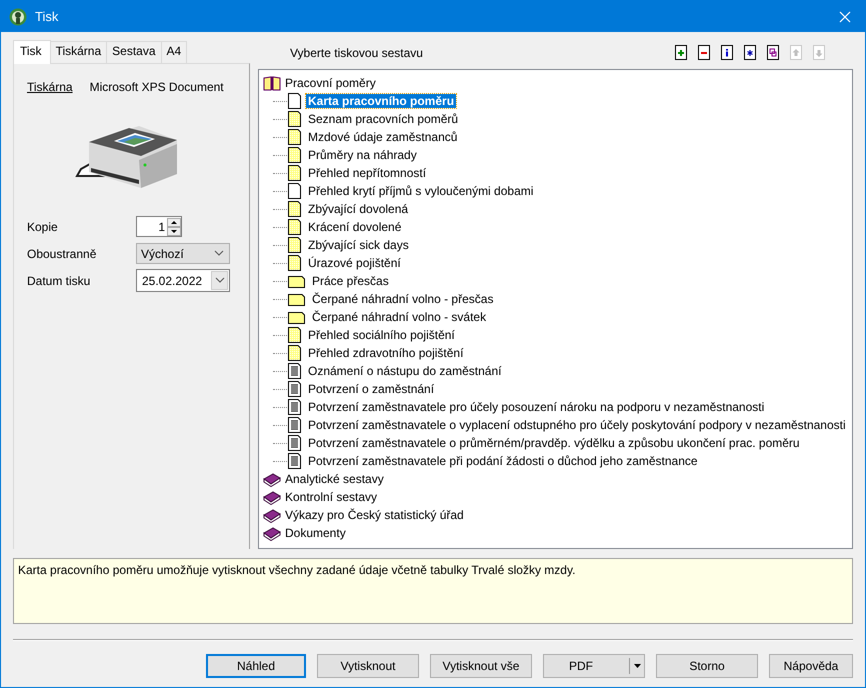  What do you see at coordinates (59, 281) in the screenshot?
I see `field-label: Datum tisku` at bounding box center [59, 281].